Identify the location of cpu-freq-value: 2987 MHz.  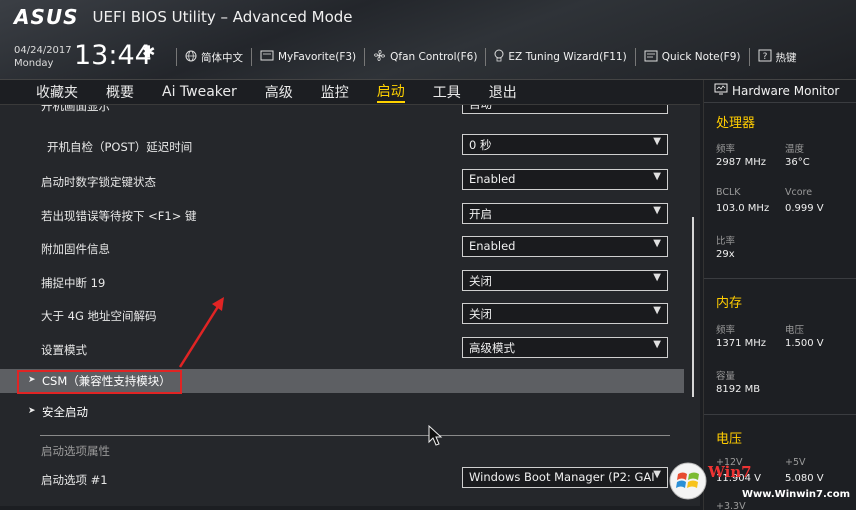
(741, 162).